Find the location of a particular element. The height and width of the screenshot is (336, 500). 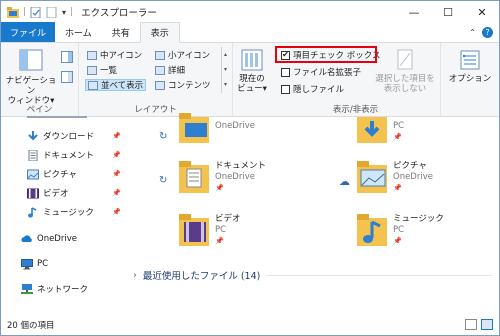

list-icon is located at coordinates (92, 70).